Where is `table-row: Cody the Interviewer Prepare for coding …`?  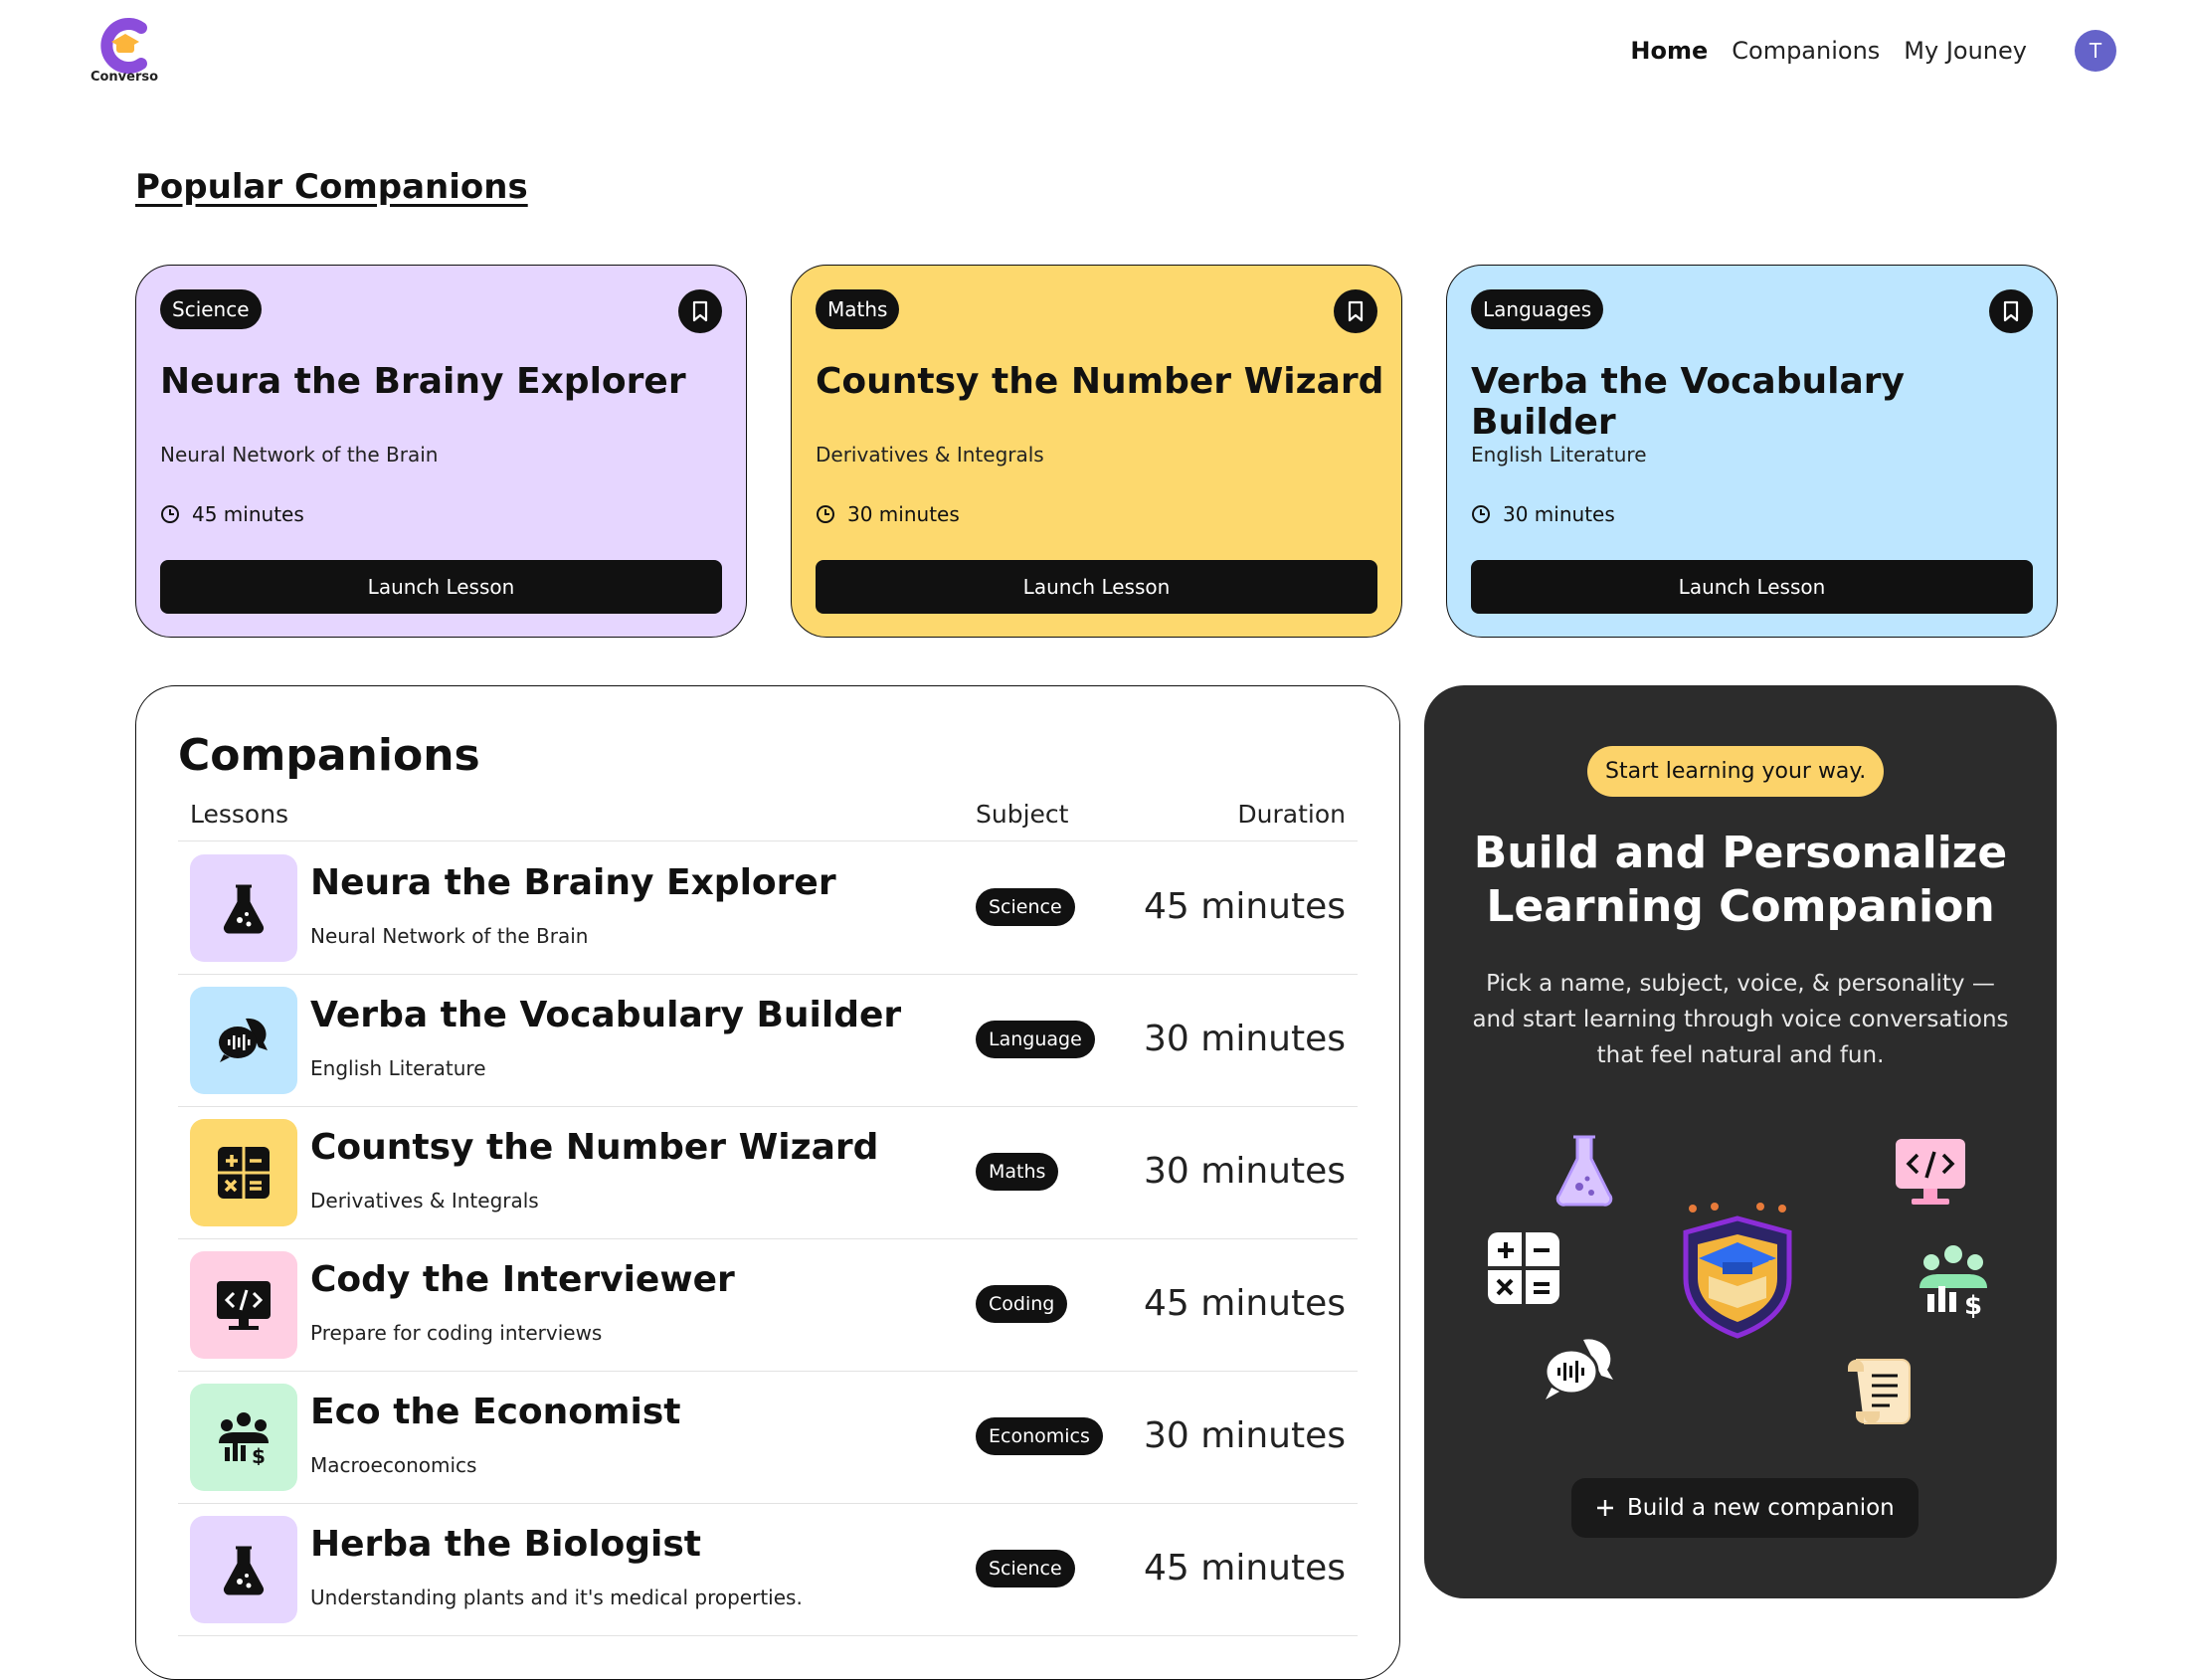
table-row: Cody the Interviewer Prepare for coding … is located at coordinates (768, 1305).